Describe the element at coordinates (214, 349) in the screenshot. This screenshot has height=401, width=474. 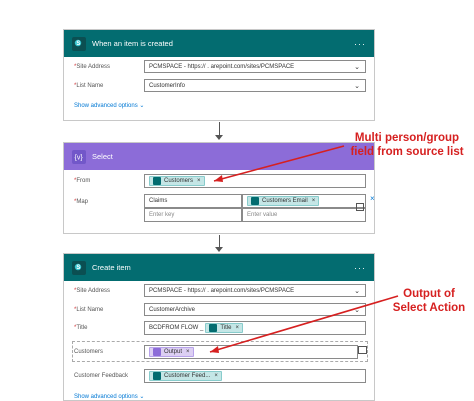
I see `annotation-arrowhead-bottom` at that location.